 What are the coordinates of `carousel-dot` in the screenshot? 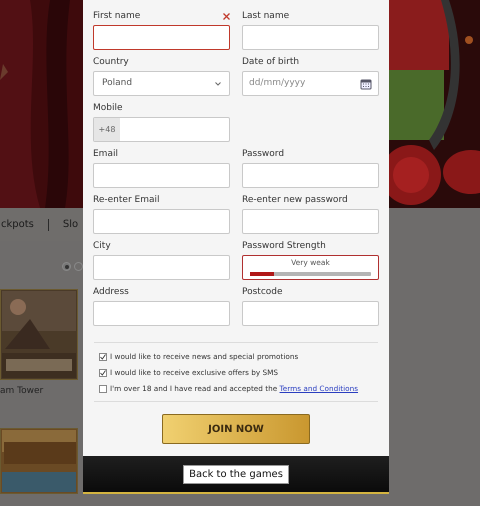 It's located at (66, 266).